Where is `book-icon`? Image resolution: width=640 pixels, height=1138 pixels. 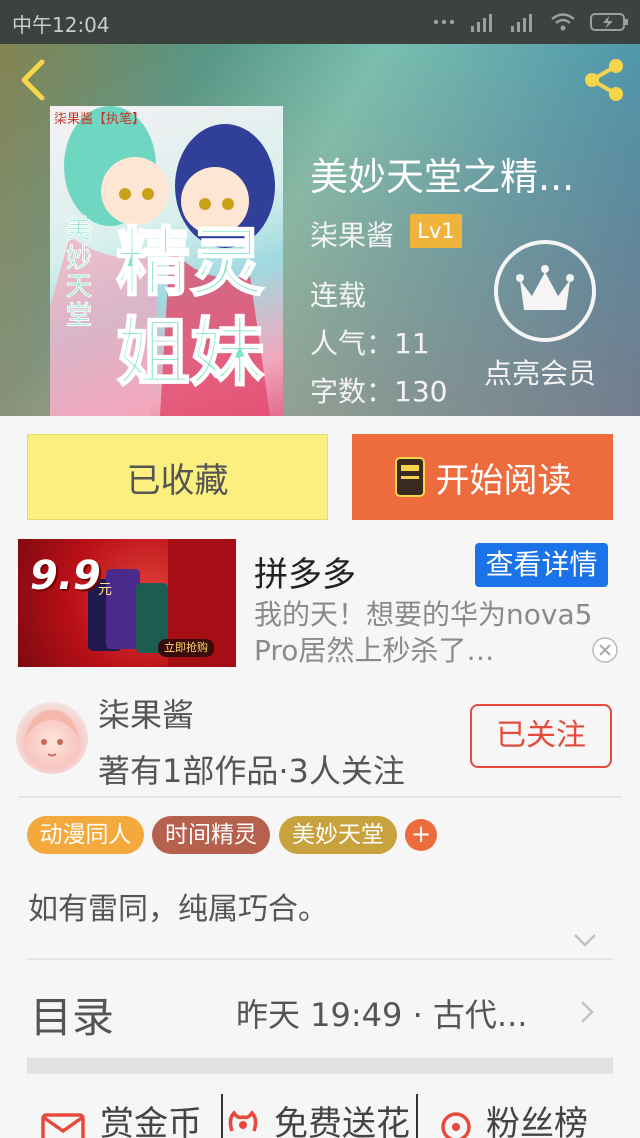 book-icon is located at coordinates (409, 477).